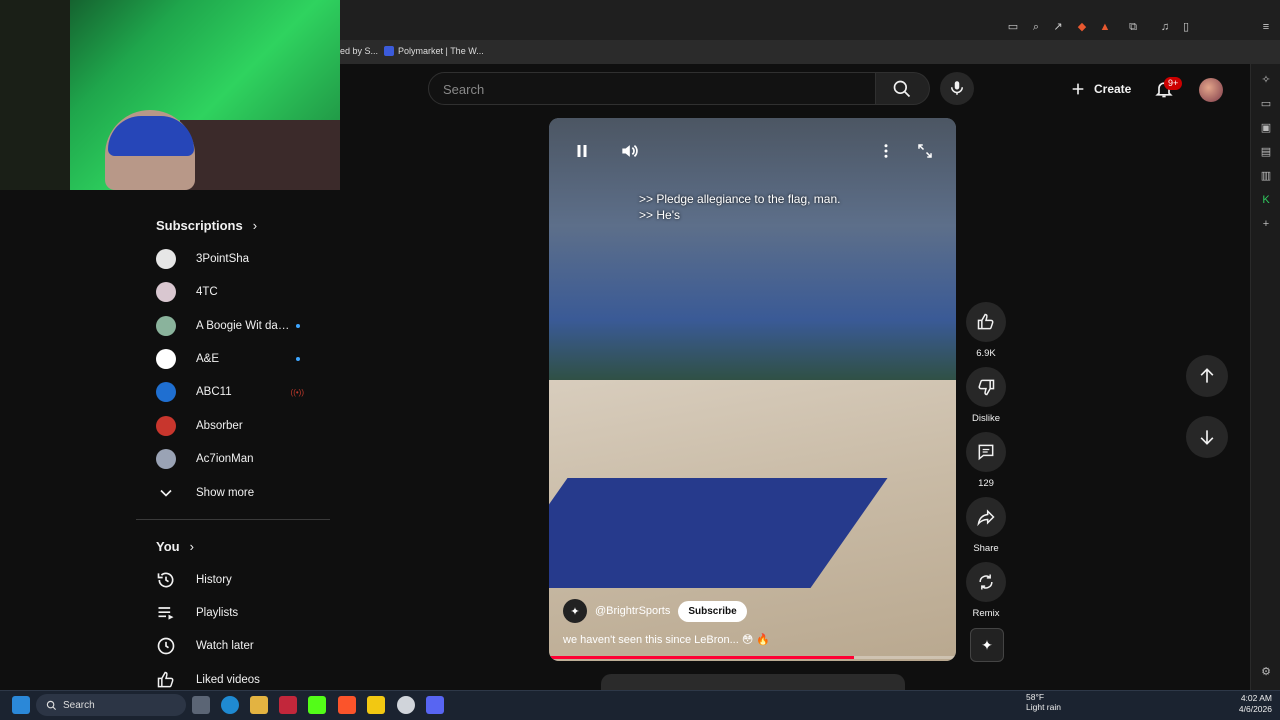 This screenshot has width=1280, height=720. What do you see at coordinates (168, 546) in the screenshot?
I see `you-title: You` at bounding box center [168, 546].